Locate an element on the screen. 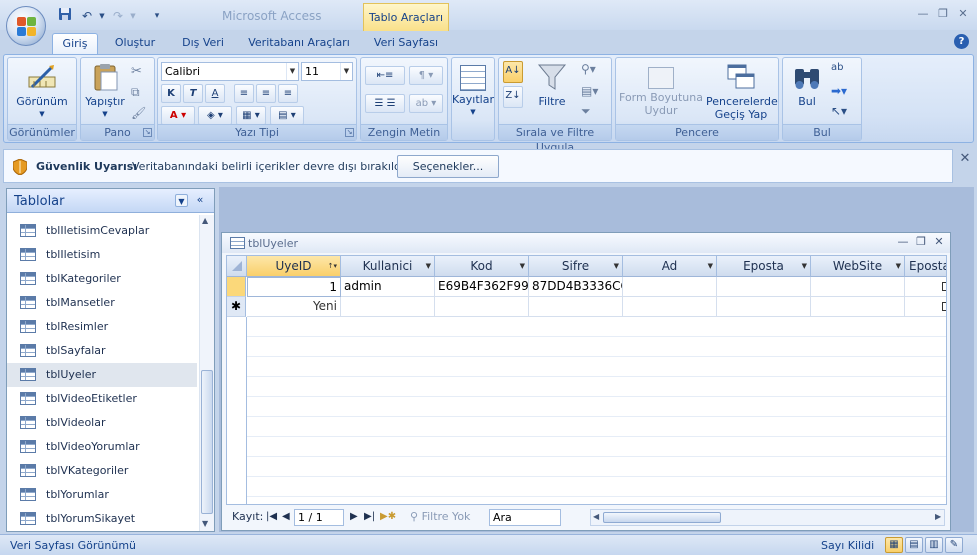 This screenshot has width=977, height=555. nav-item-tblyorumlar: tblYorumlar is located at coordinates (102, 495).